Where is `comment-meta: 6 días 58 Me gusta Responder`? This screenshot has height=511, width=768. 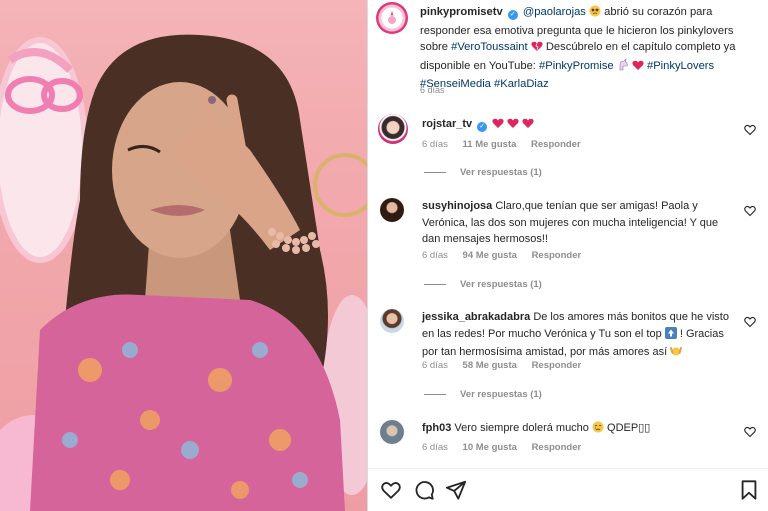
comment-meta: 6 días 58 Me gusta Responder is located at coordinates (507, 365).